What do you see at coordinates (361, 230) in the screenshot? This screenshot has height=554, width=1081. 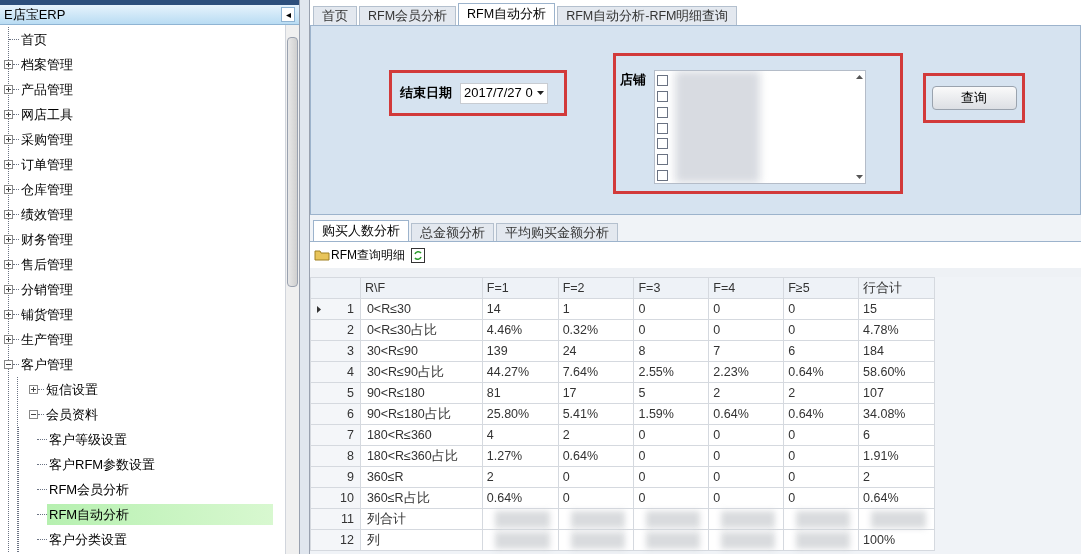 I see `tab: 购买人数分析` at bounding box center [361, 230].